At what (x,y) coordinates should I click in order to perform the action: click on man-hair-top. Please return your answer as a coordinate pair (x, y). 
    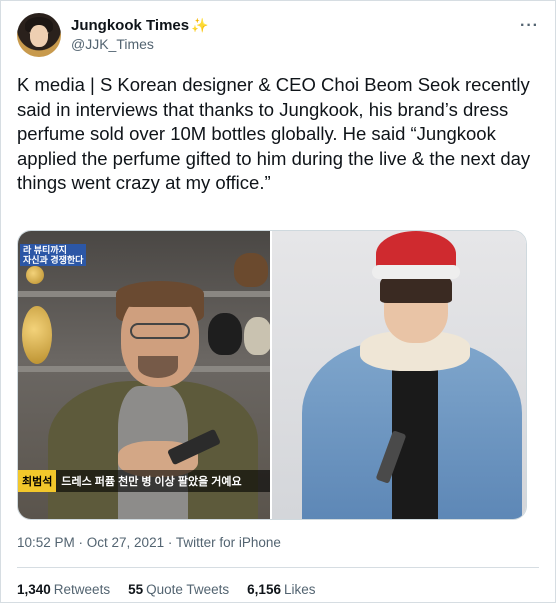
    Looking at the image, I should click on (160, 294).